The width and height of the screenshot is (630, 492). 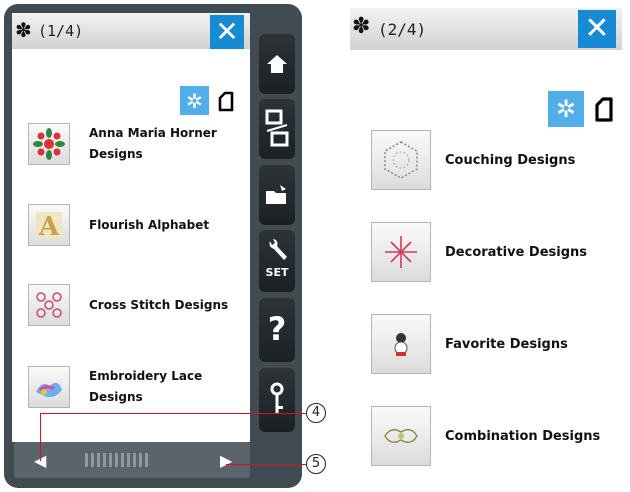 I want to click on next-page-button: ▶, so click(x=226, y=460).